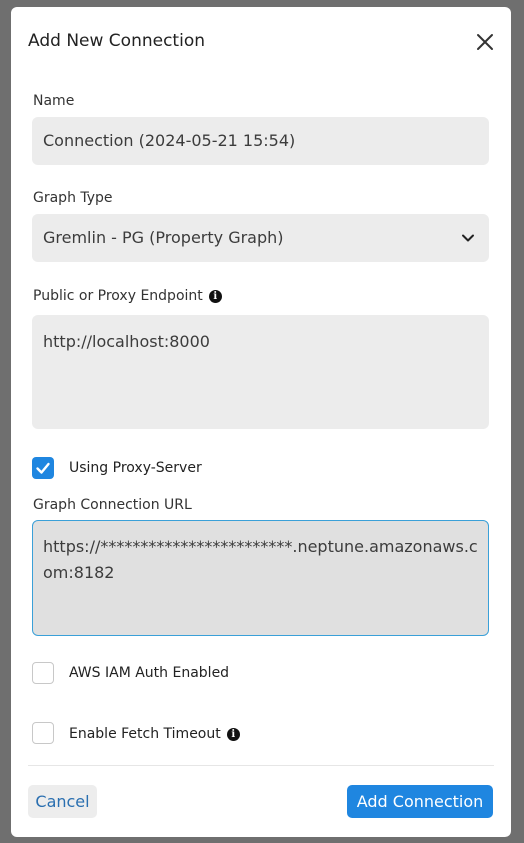 The width and height of the screenshot is (524, 843). What do you see at coordinates (260, 141) in the screenshot?
I see `name-input: Connection (2024-05-21 15:54)` at bounding box center [260, 141].